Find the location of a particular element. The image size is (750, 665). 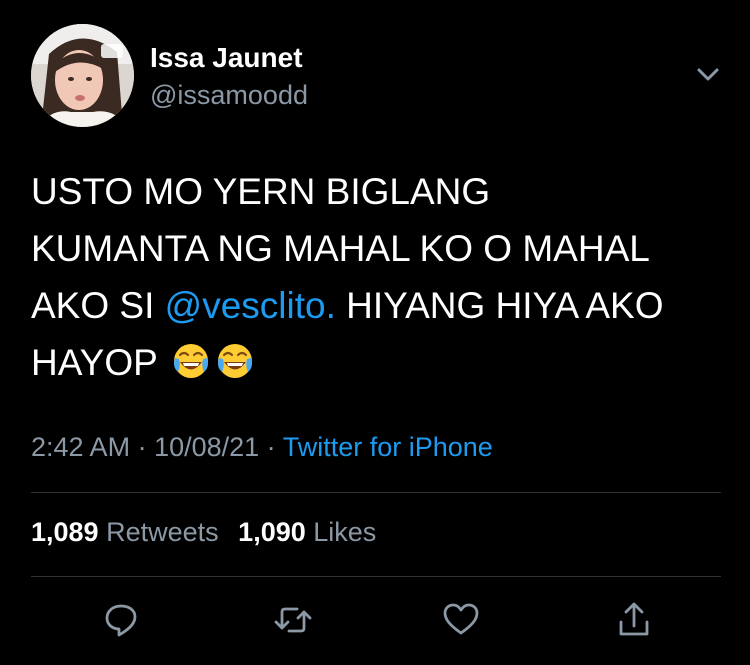

tweet-text-segment: AKO SI is located at coordinates (98, 305).